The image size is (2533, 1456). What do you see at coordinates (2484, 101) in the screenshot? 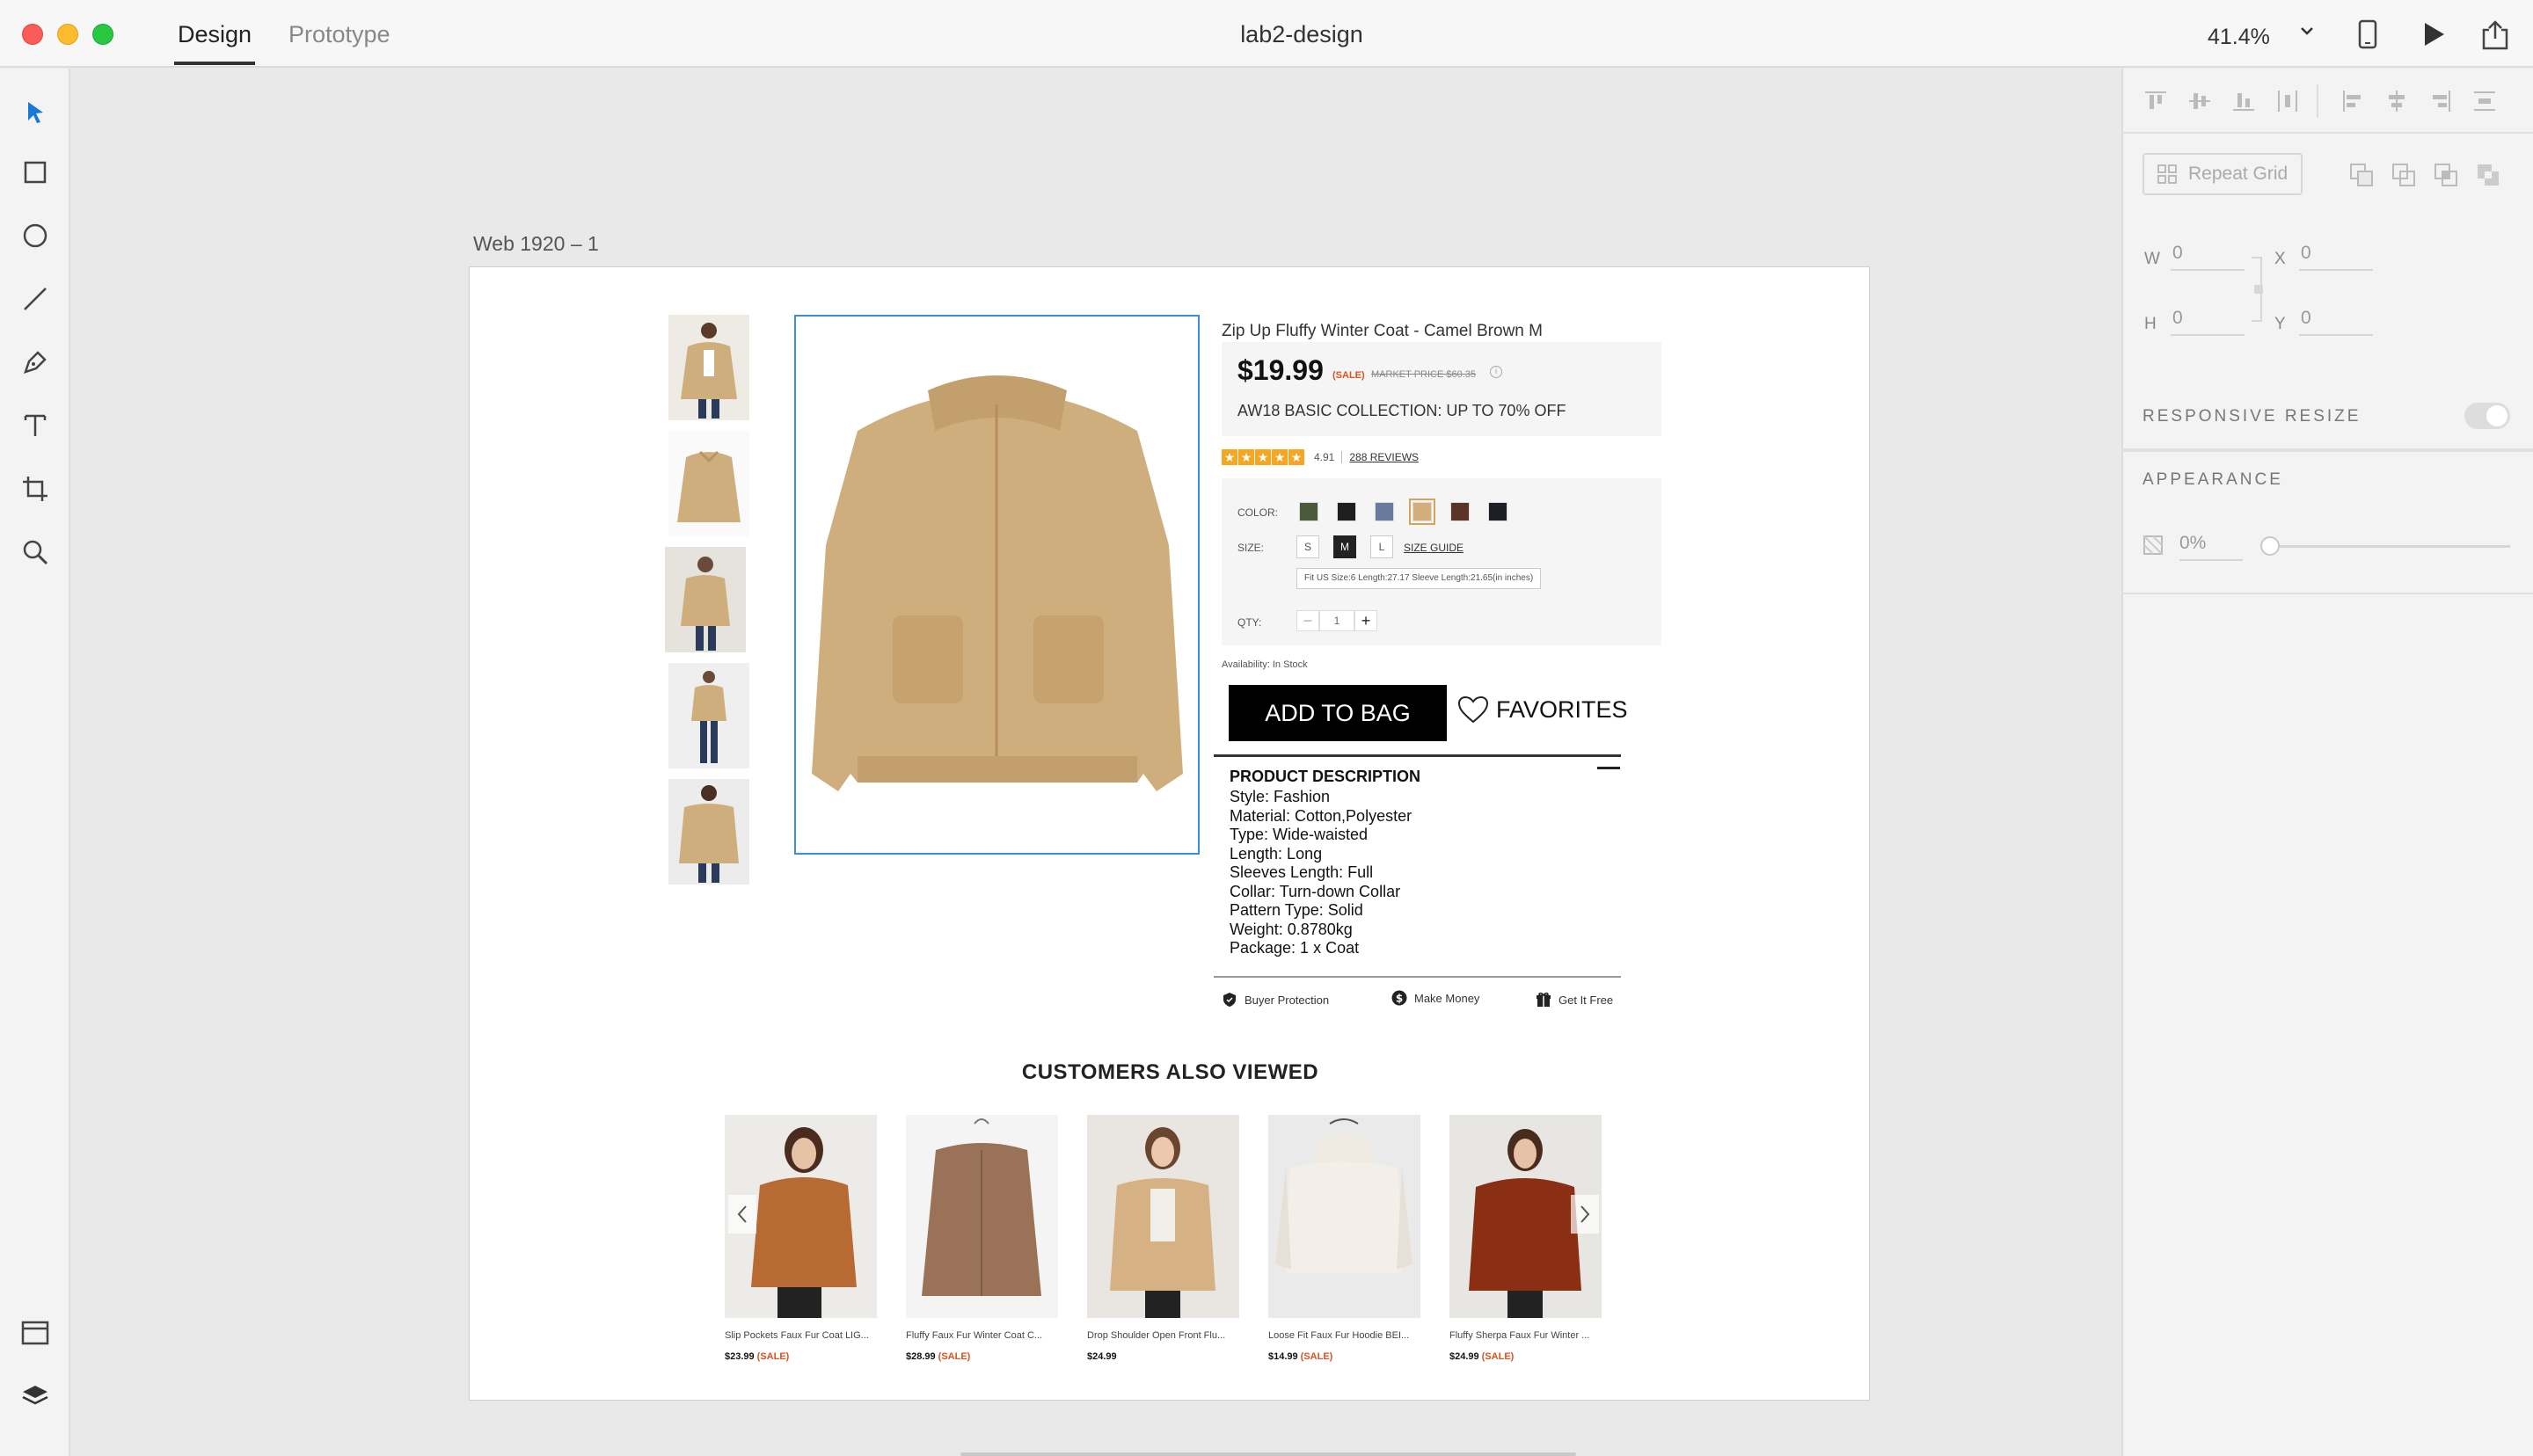
I see `distribute-vertical-icon` at bounding box center [2484, 101].